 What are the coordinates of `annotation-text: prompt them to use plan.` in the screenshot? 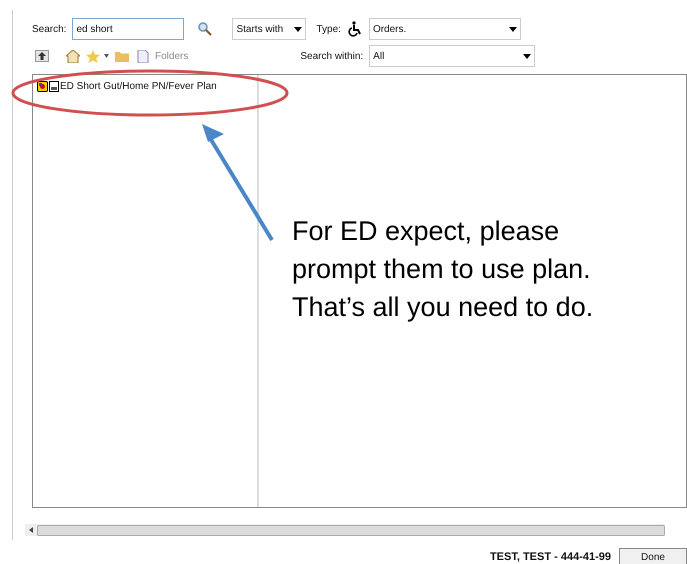 It's located at (442, 269).